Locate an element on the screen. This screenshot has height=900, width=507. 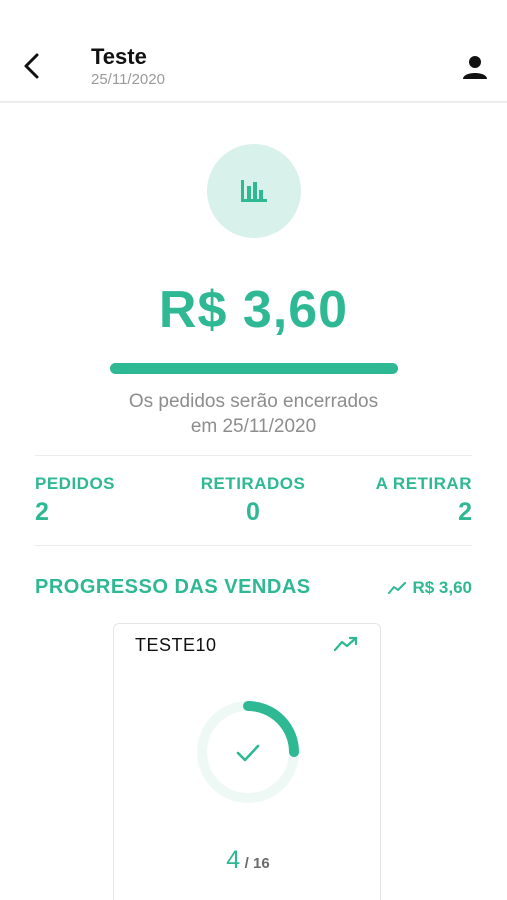
chevron-left-icon is located at coordinates (31, 66).